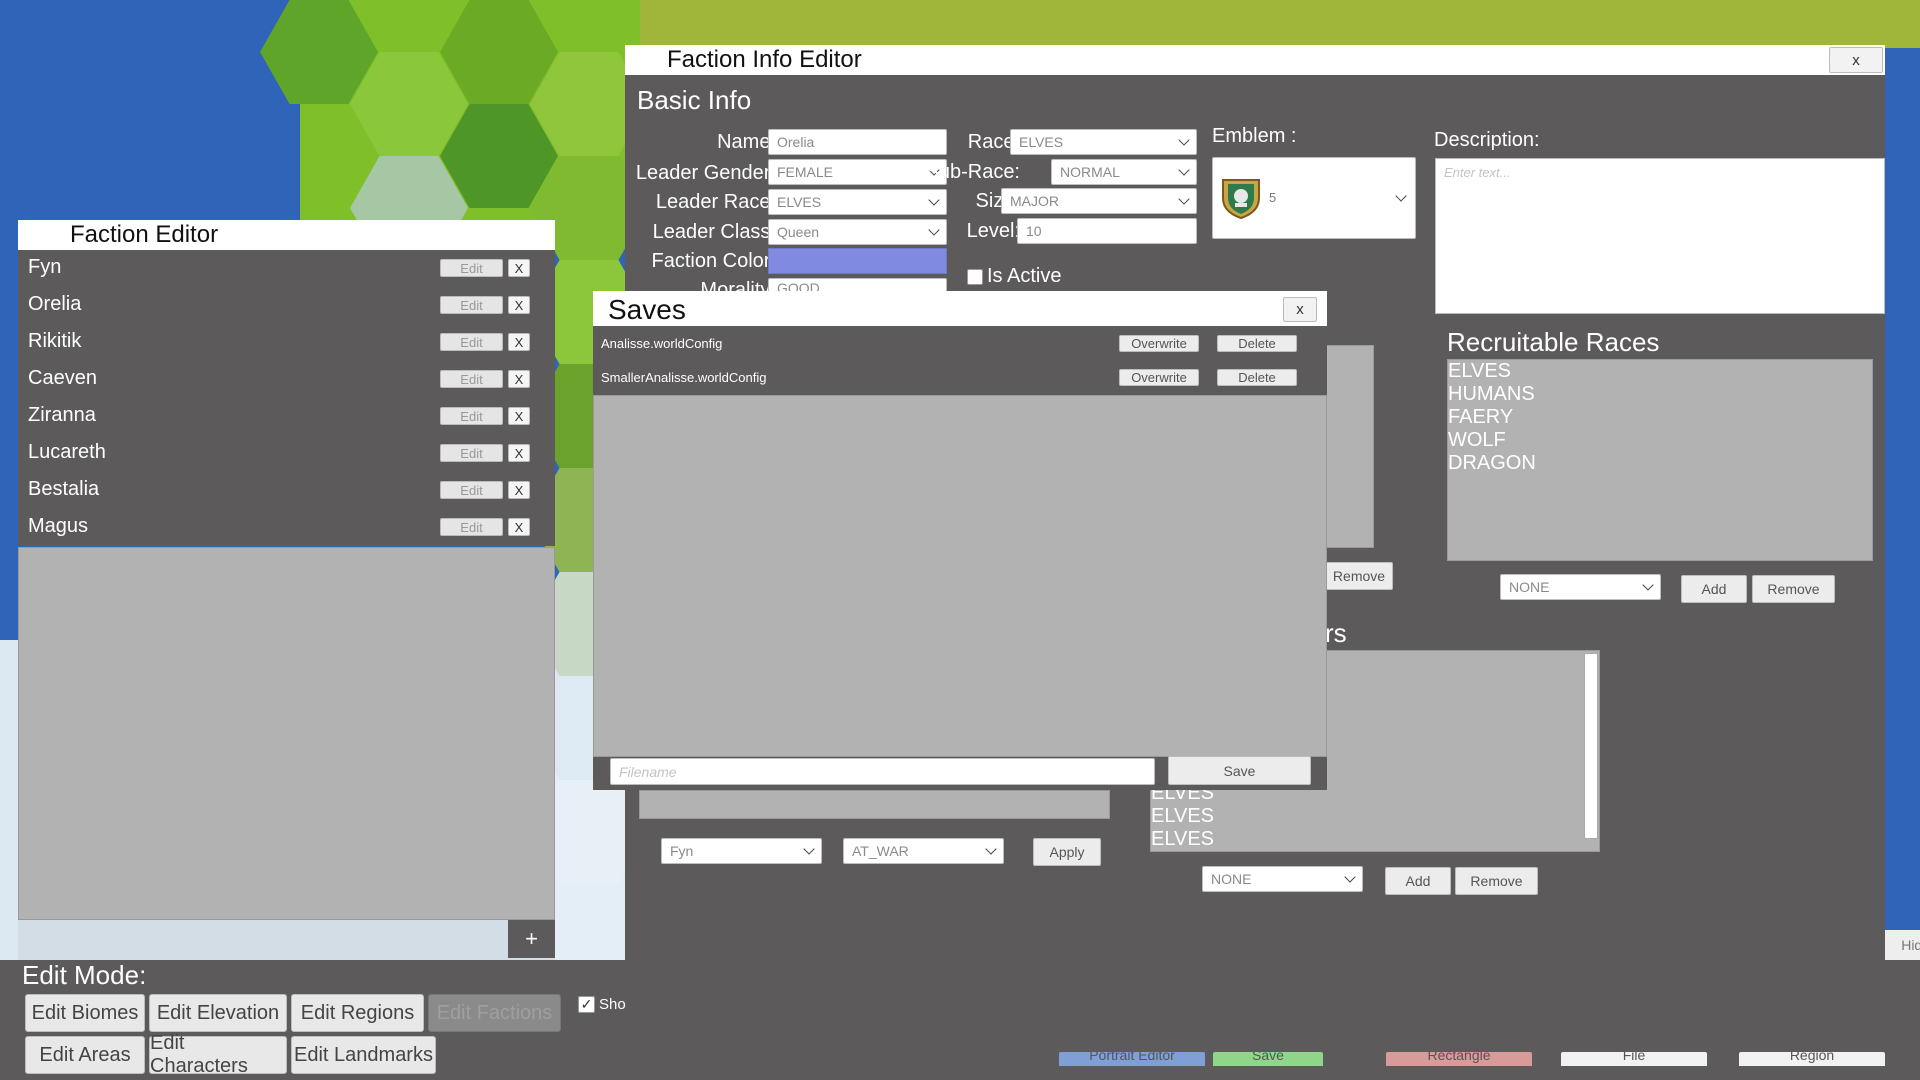 Image resolution: width=1920 pixels, height=1080 pixels. What do you see at coordinates (1282, 879) in the screenshot?
I see `leader-select: NONE` at bounding box center [1282, 879].